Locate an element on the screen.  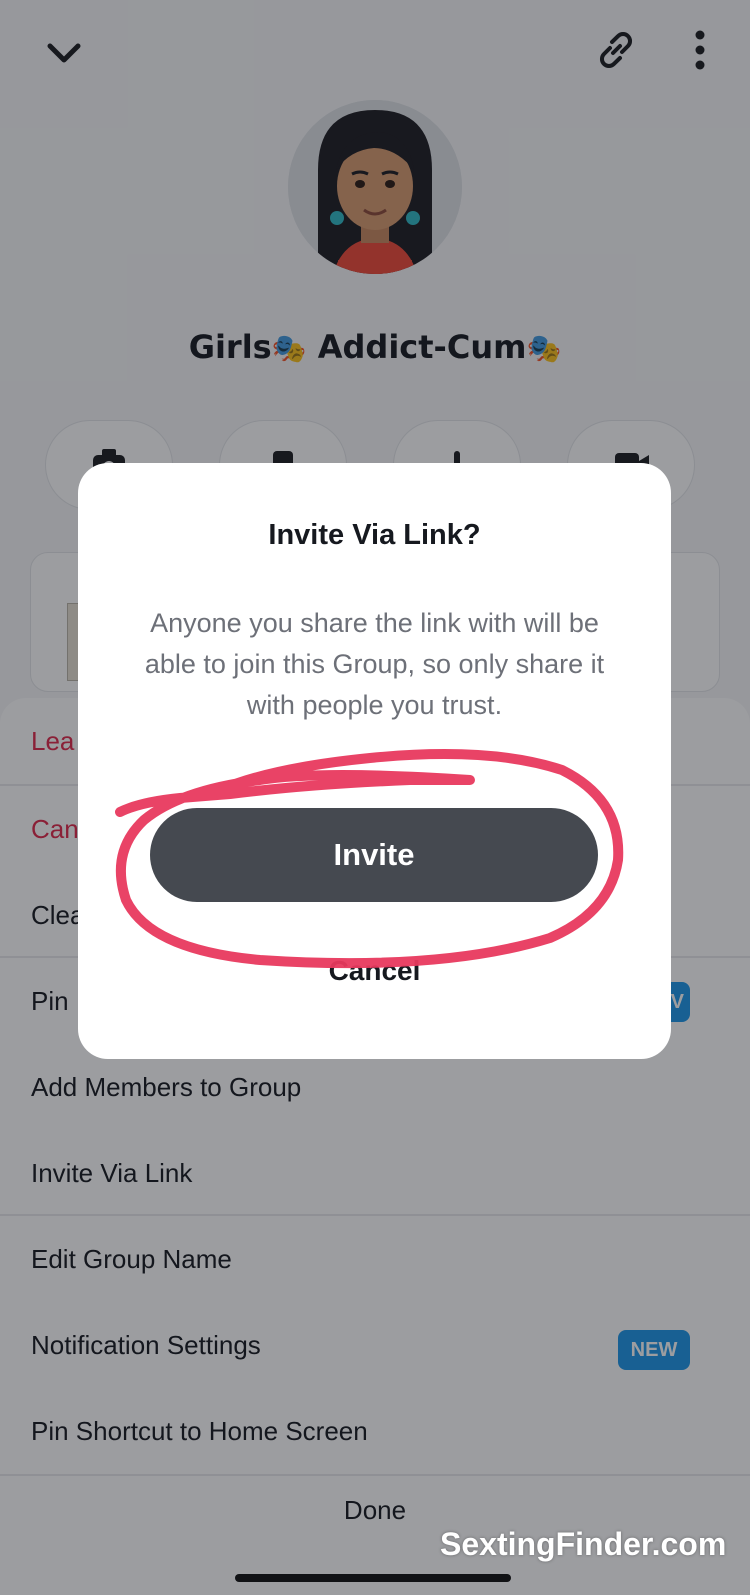
cancel-button: Cancel is located at coordinates (374, 971).